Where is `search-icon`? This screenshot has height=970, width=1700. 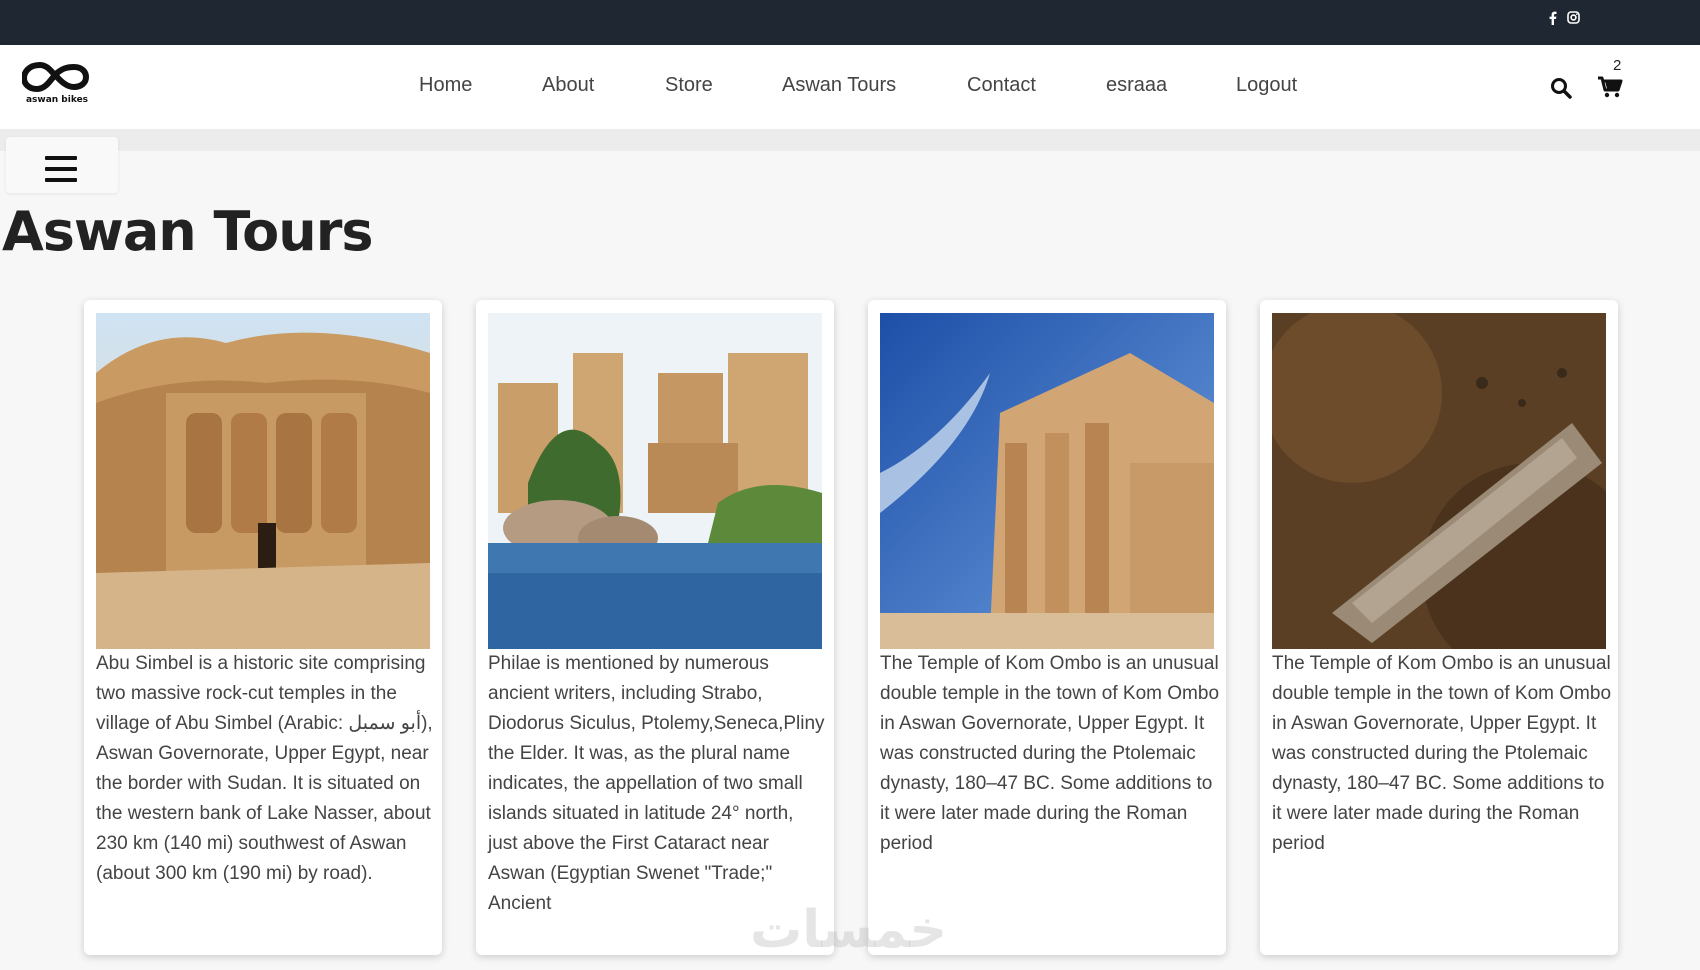 search-icon is located at coordinates (1561, 88).